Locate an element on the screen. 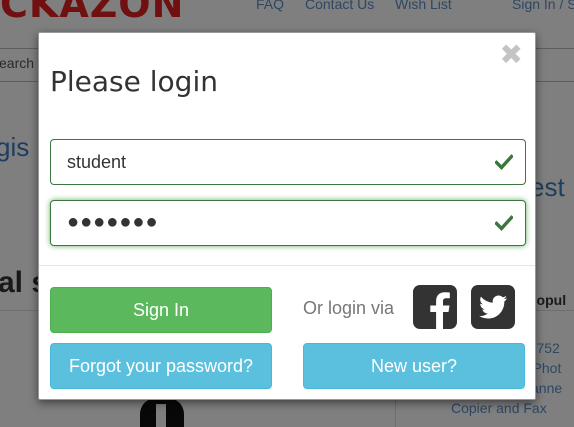  sign-in-button: Sign In is located at coordinates (161, 310).